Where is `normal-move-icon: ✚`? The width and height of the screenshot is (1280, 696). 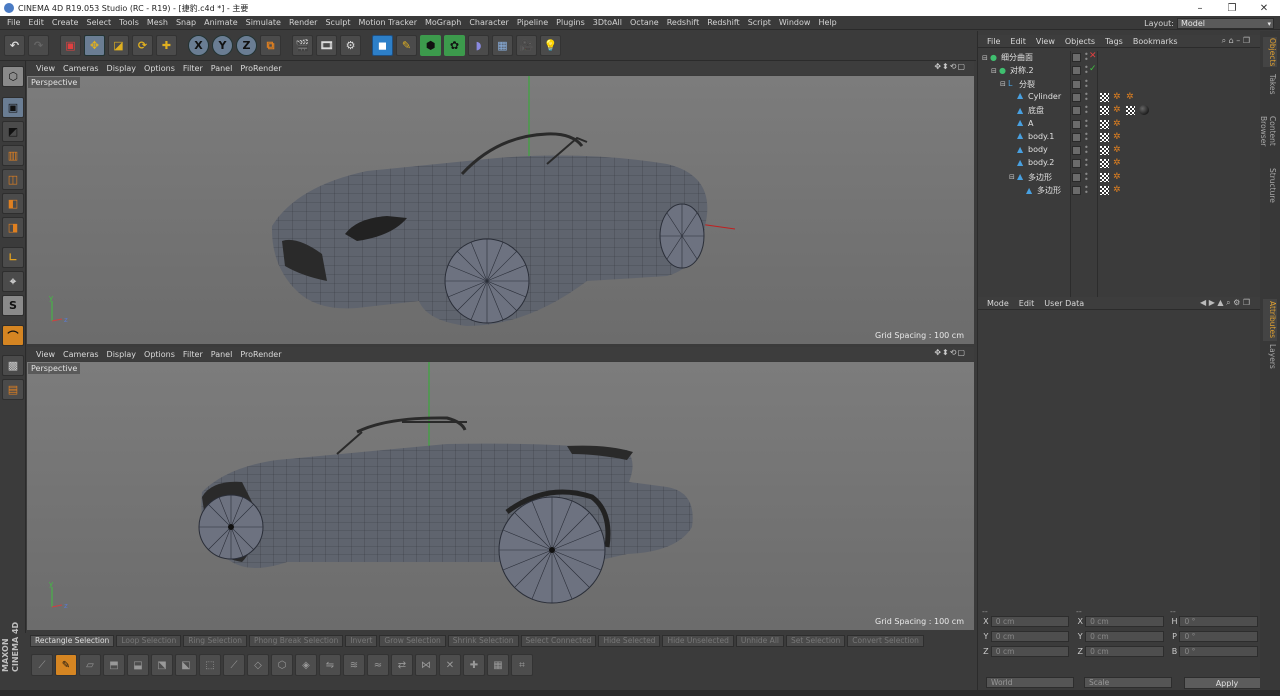
normal-move-icon: ✚ is located at coordinates (474, 665).